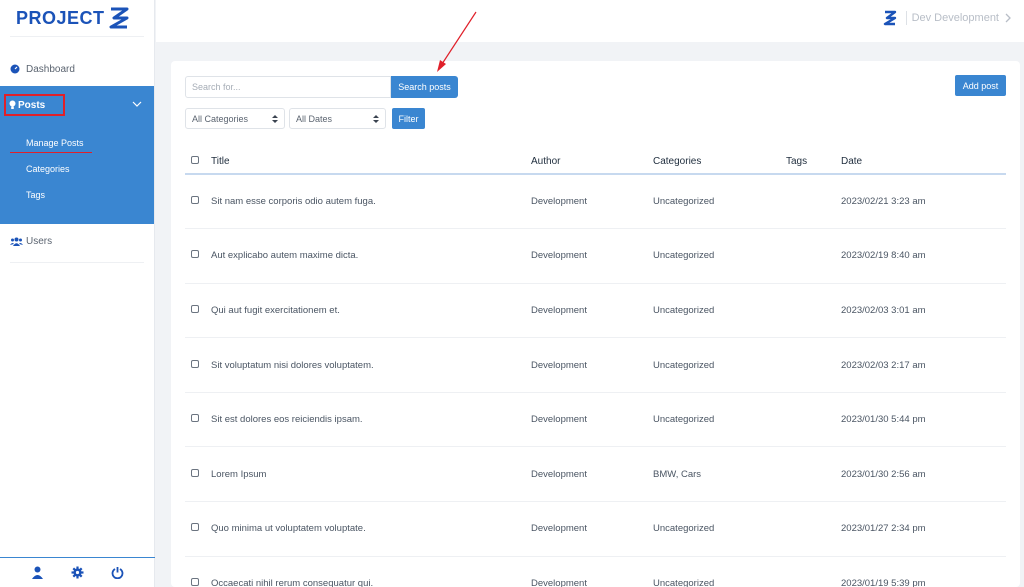 Image resolution: width=1024 pixels, height=587 pixels. I want to click on post-title-link: Occaecati nihil rerum consequatur qui., so click(371, 571).